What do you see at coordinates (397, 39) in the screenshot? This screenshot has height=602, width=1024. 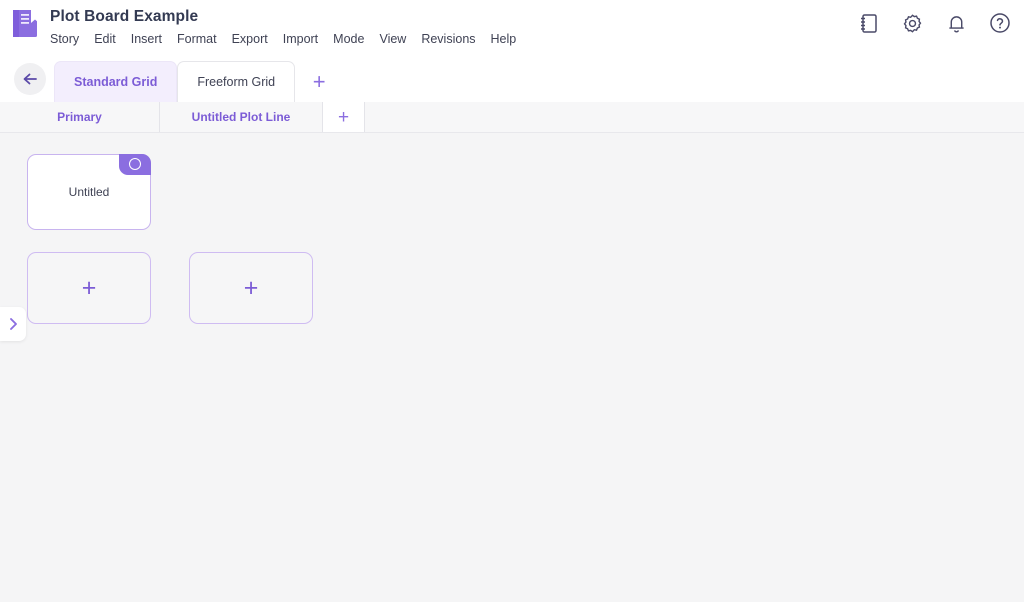 I see `menu-item-view: View` at bounding box center [397, 39].